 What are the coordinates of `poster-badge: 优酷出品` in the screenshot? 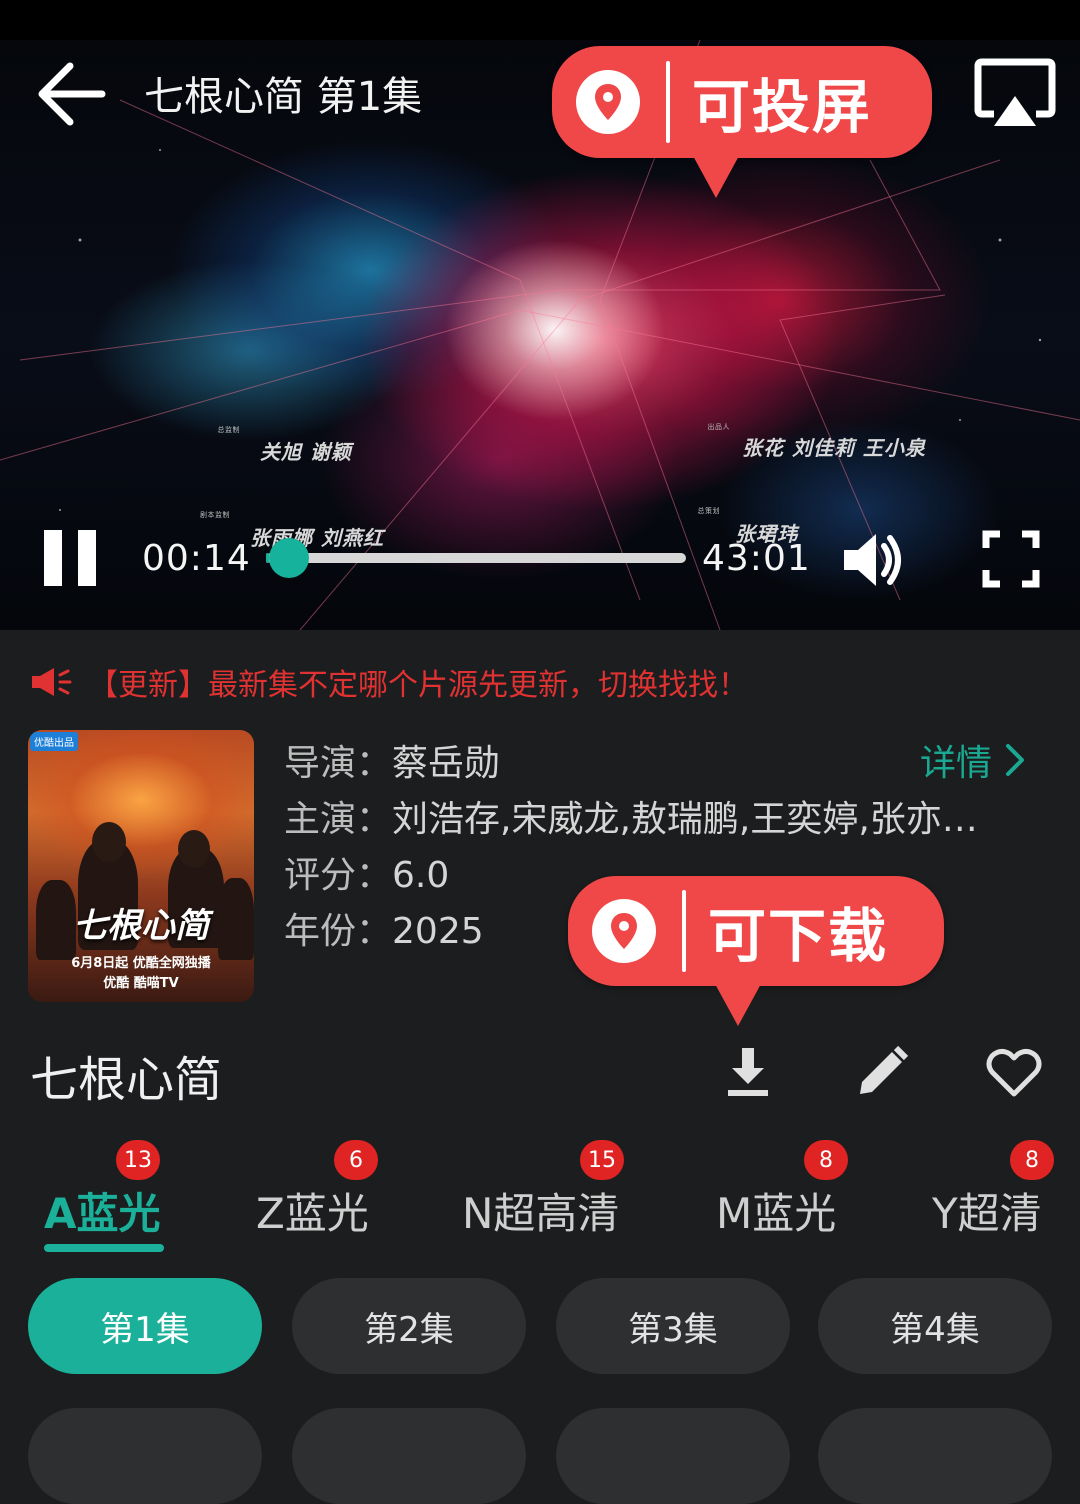 It's located at (54, 741).